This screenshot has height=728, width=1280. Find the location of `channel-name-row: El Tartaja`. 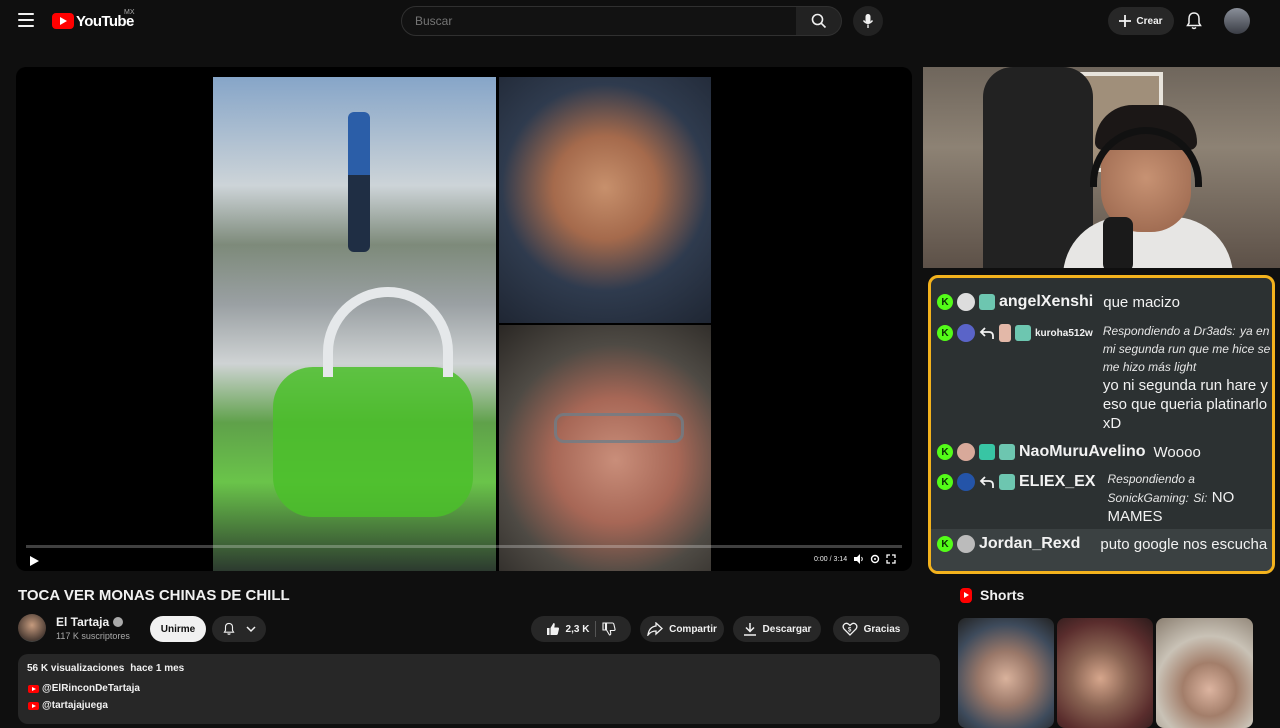

channel-name-row: El Tartaja is located at coordinates (90, 622).